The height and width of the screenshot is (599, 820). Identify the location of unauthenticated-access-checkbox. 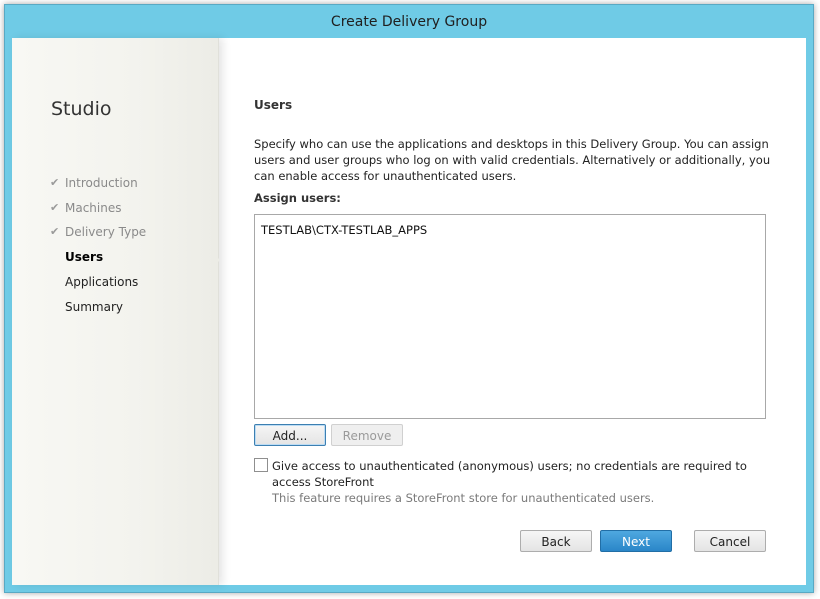
(261, 465).